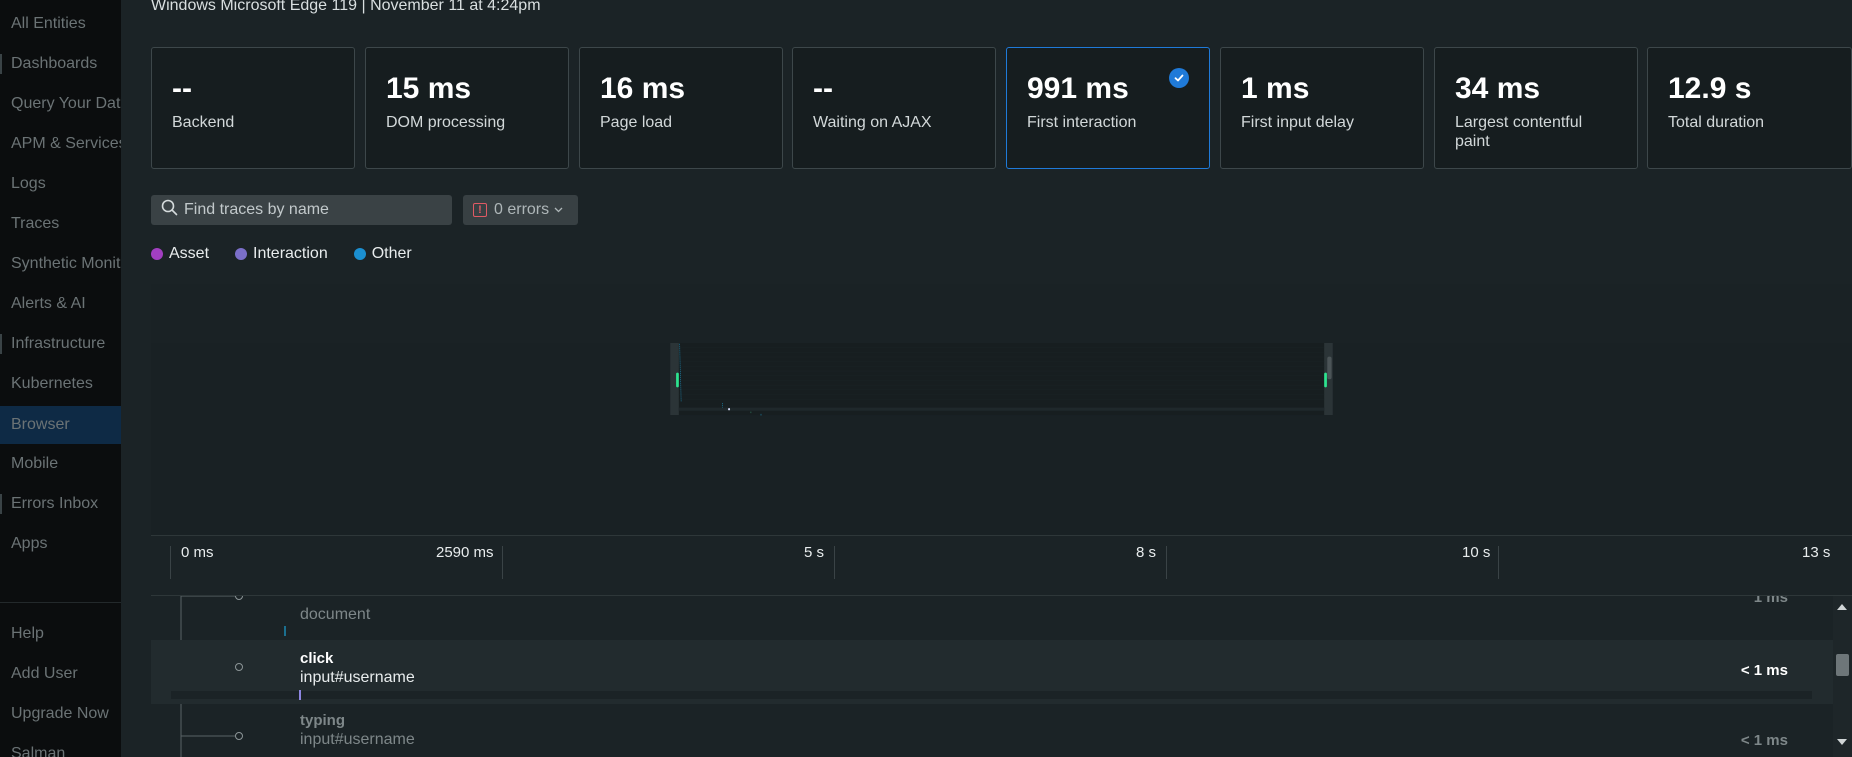  I want to click on trace-list-scrollbar, so click(1842, 676).